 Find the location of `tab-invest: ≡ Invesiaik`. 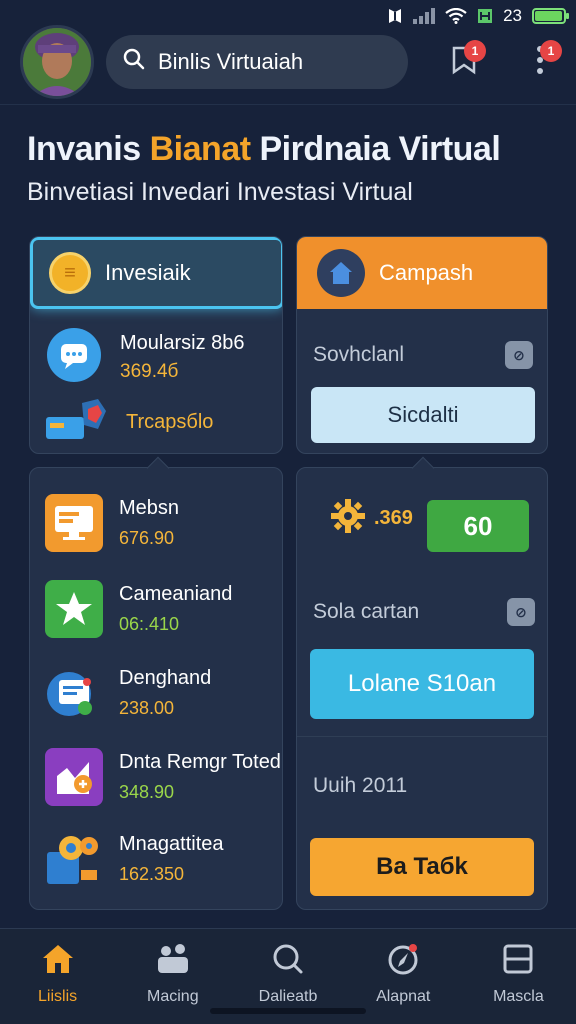

tab-invest: ≡ Invesiaik is located at coordinates (156, 273).